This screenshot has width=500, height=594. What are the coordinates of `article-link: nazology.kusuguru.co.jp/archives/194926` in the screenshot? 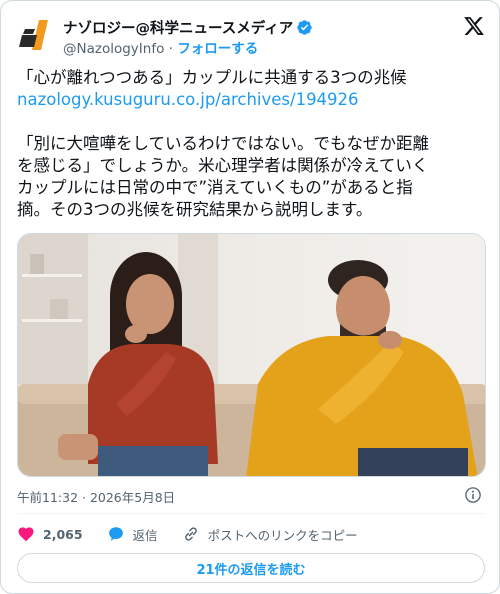 It's located at (188, 99).